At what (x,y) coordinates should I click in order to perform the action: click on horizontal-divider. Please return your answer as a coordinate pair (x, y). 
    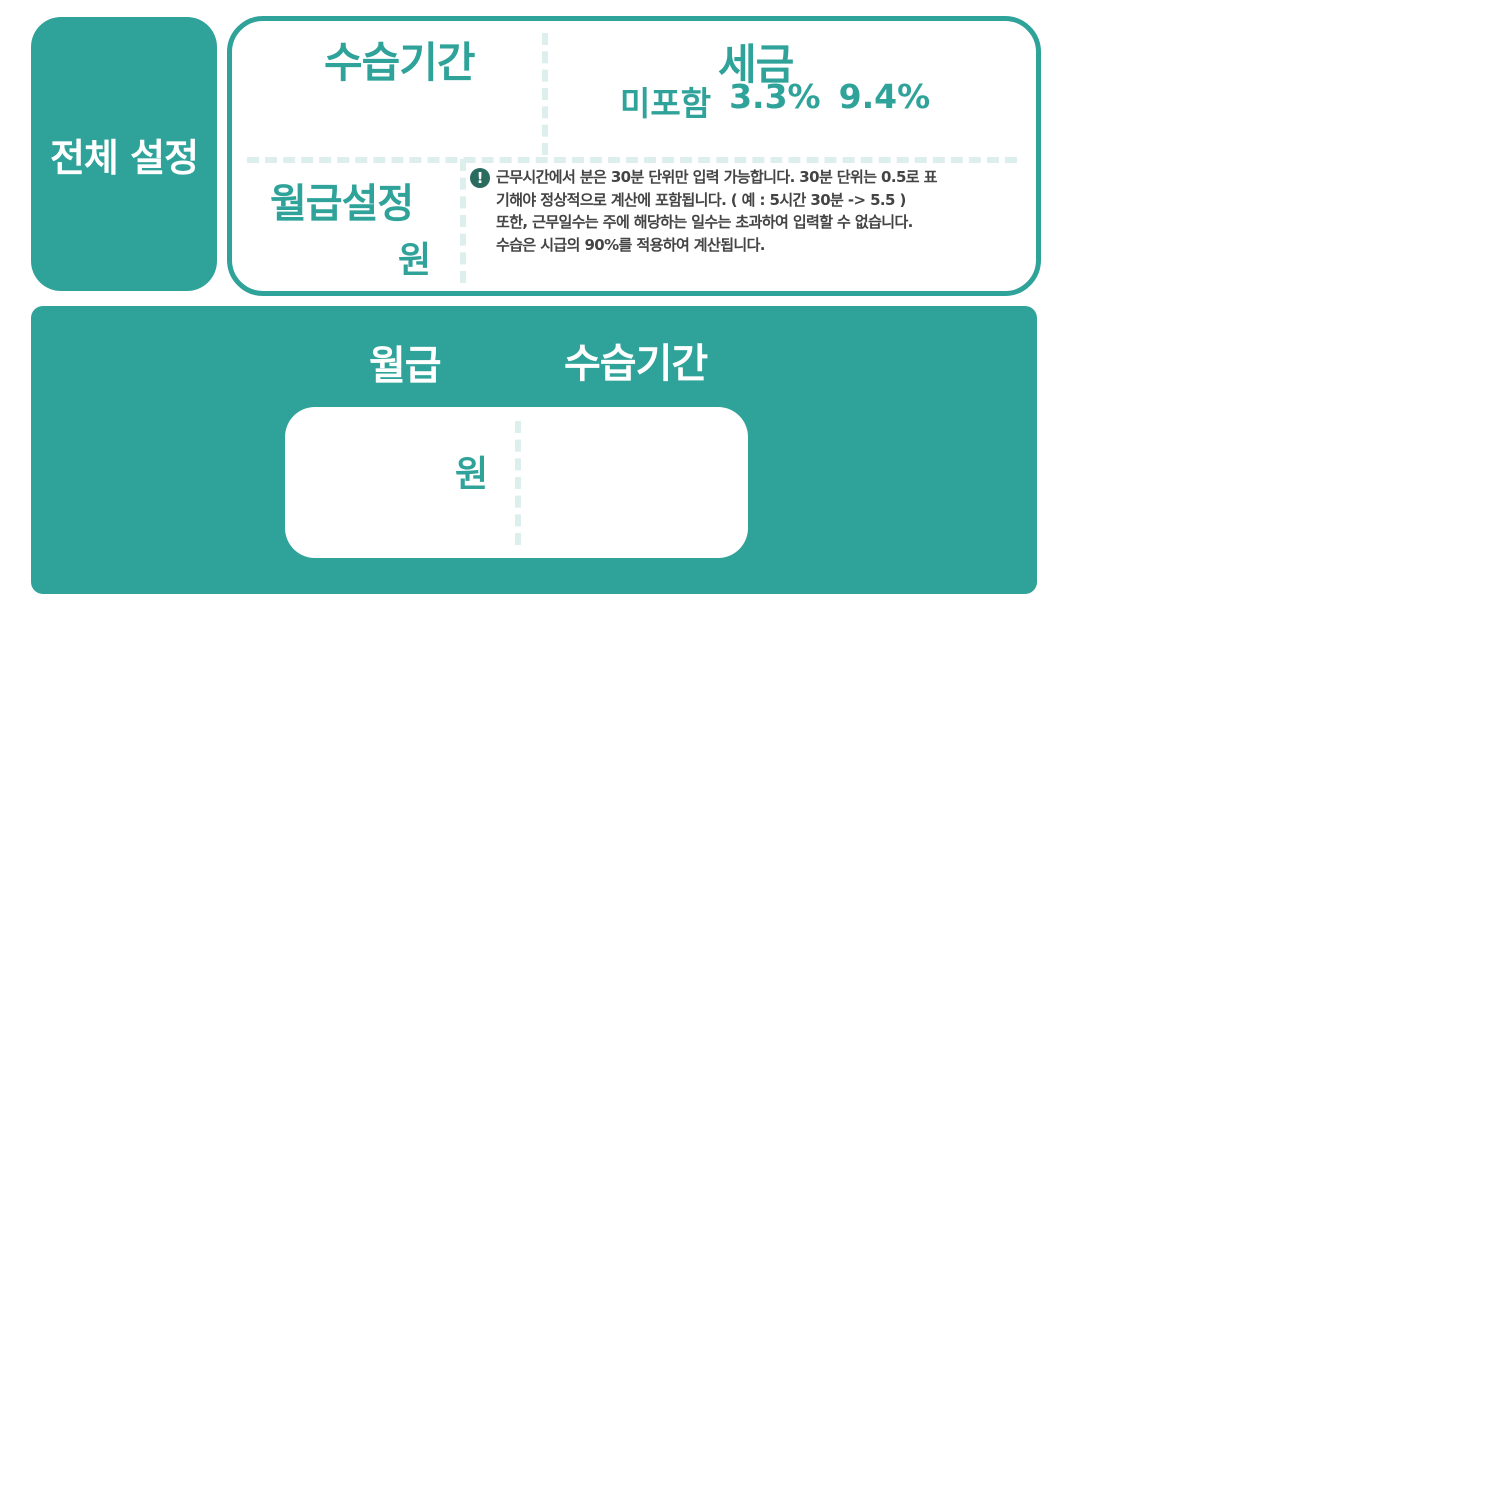
    Looking at the image, I should click on (632, 160).